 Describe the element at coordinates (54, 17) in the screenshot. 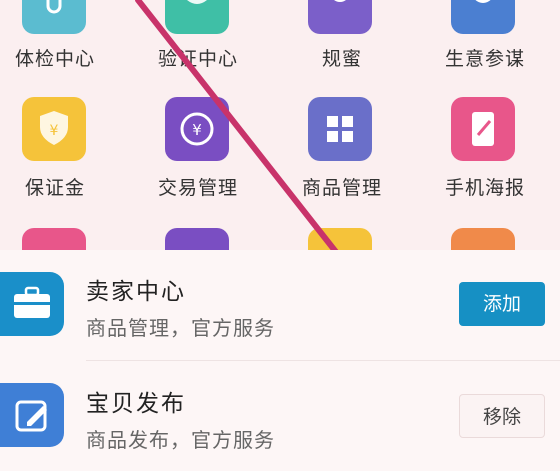

I see `health-check-icon` at that location.